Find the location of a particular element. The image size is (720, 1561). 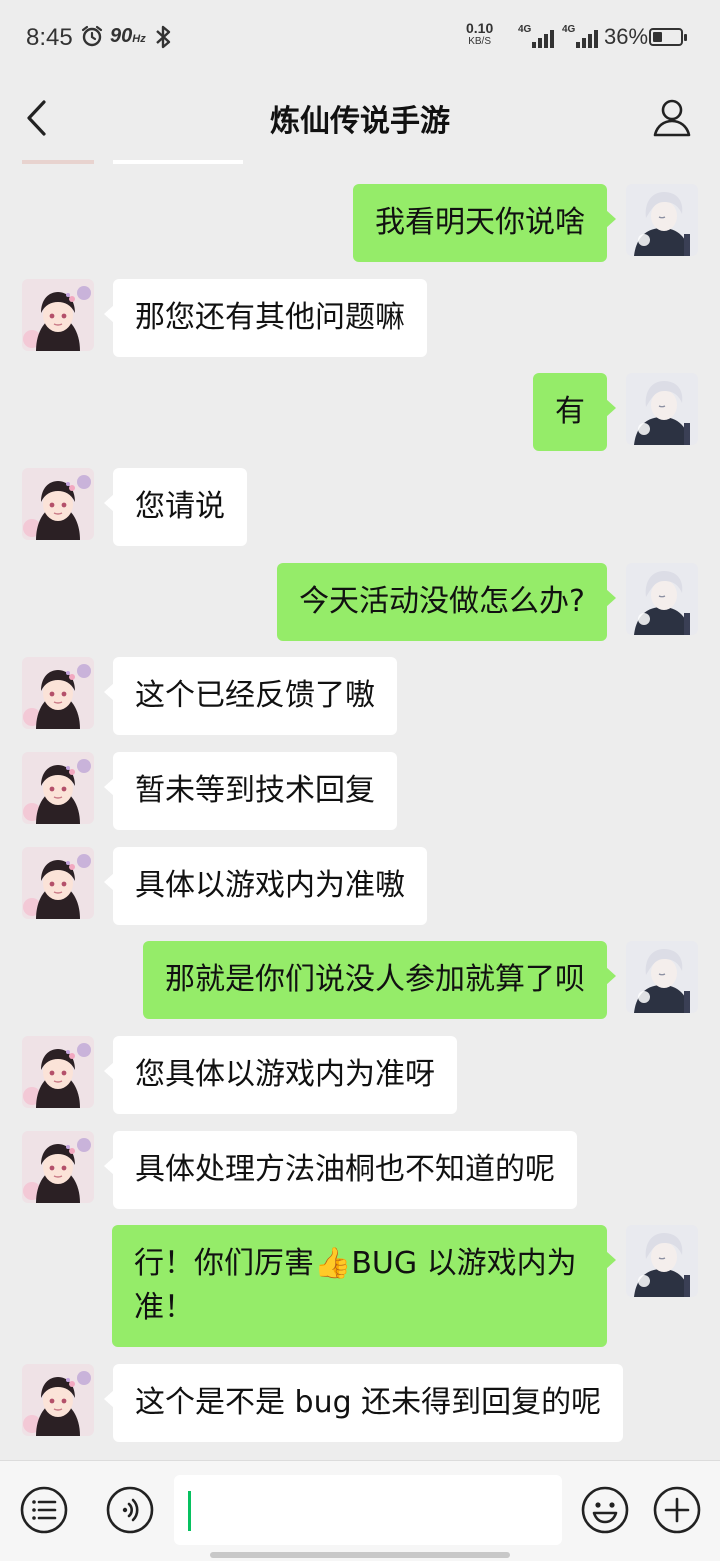

smiley-icon is located at coordinates (605, 1510).